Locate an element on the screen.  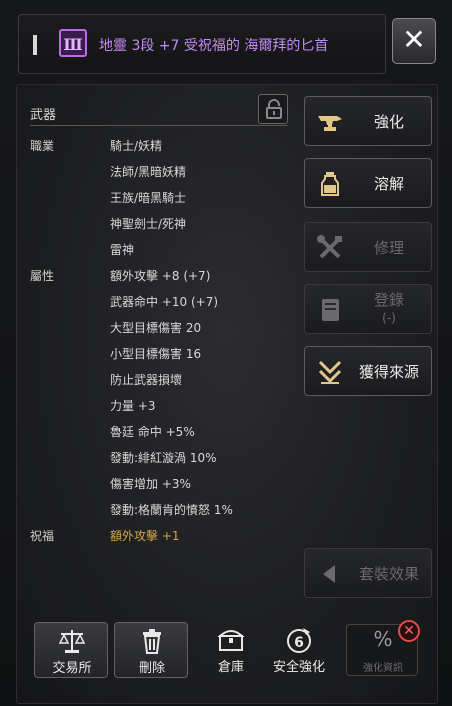
register-label: 登錄 (-) is located at coordinates (389, 316).